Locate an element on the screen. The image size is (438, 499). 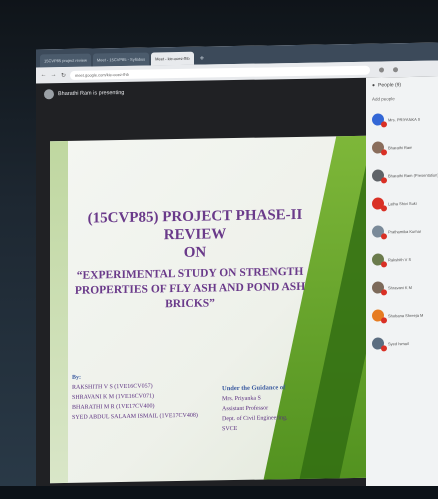
participant-row: Rakshith V S is located at coordinates (402, 258).